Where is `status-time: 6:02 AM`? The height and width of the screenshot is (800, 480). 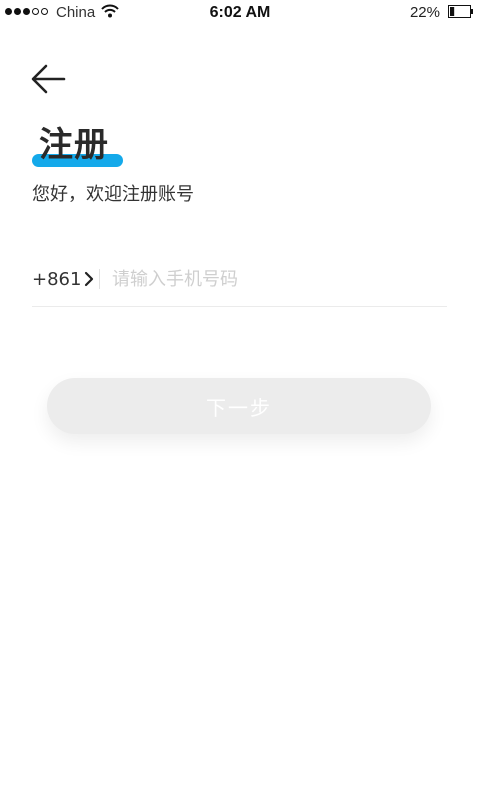 status-time: 6:02 AM is located at coordinates (240, 12).